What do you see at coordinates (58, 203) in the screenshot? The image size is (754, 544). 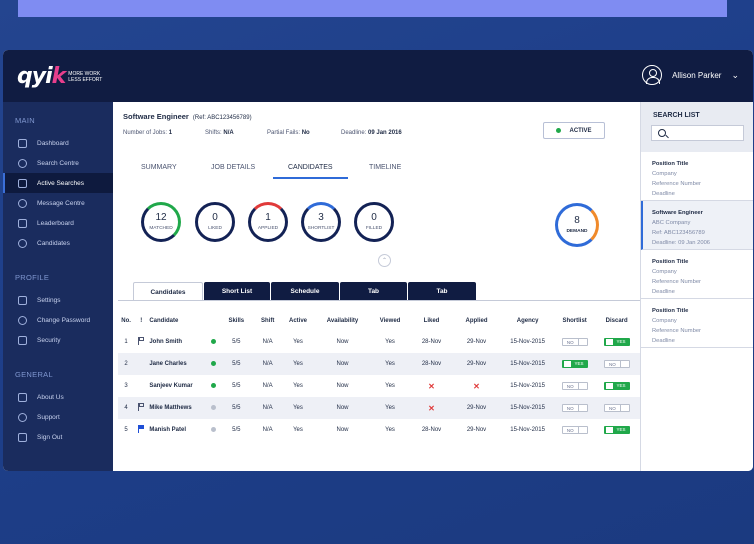 I see `sidebar-item-message-centre: Message Centre` at bounding box center [58, 203].